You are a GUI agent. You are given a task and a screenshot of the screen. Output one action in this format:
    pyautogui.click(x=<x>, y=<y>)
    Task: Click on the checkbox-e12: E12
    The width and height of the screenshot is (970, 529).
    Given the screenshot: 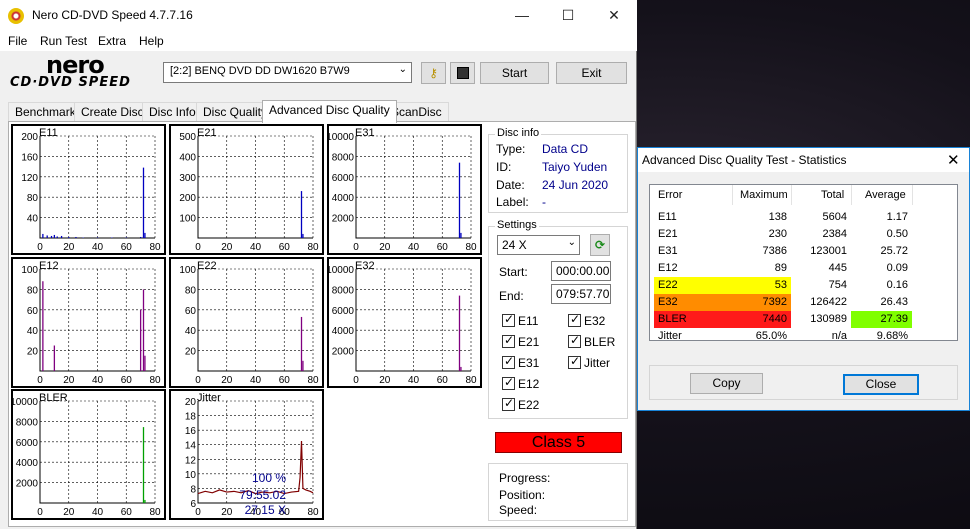 What is the action you would take?
    pyautogui.click(x=521, y=383)
    